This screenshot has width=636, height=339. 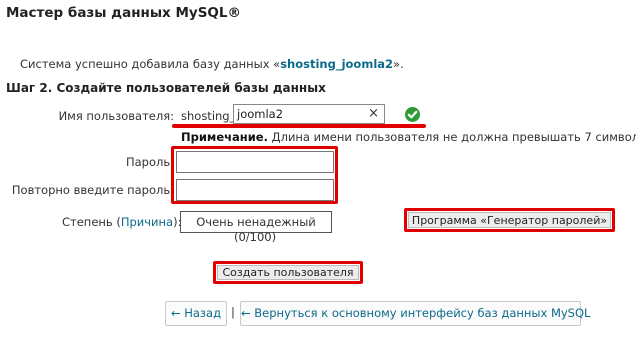 What do you see at coordinates (224, 137) in the screenshot?
I see `note-label: Примечание.` at bounding box center [224, 137].